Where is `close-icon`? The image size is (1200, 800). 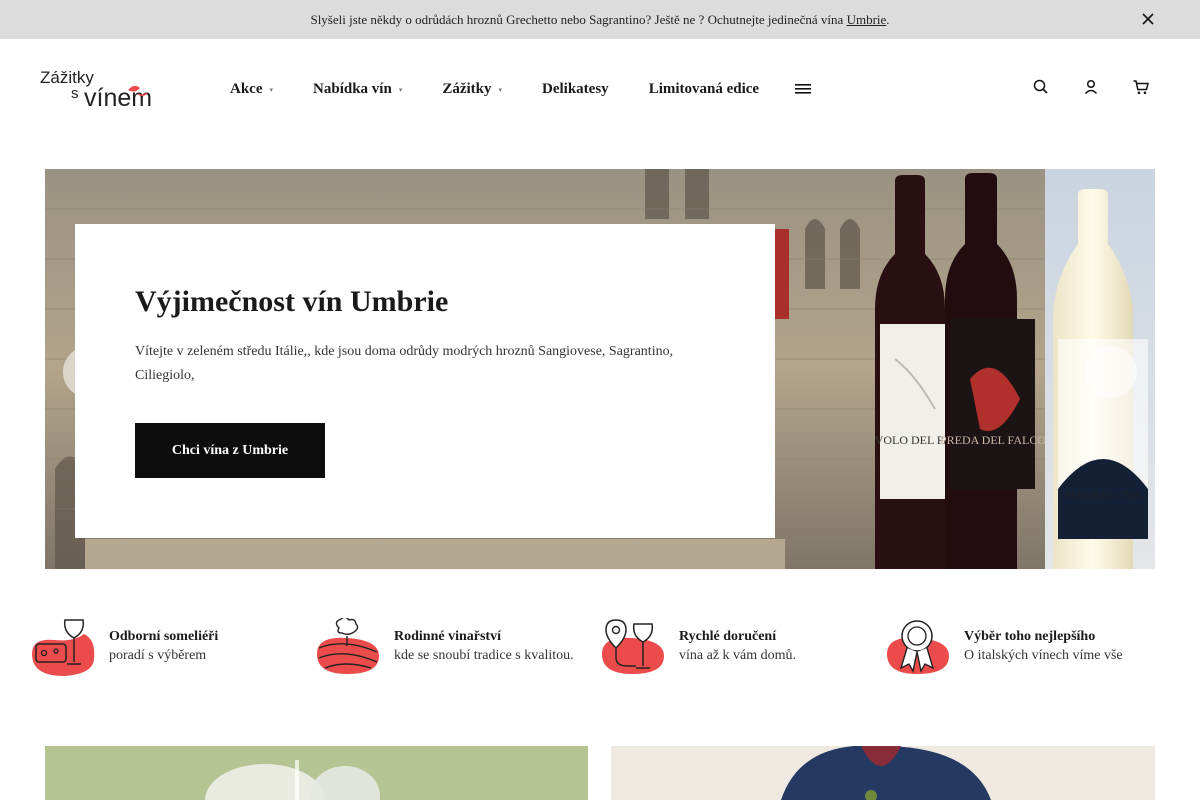 close-icon is located at coordinates (1148, 19).